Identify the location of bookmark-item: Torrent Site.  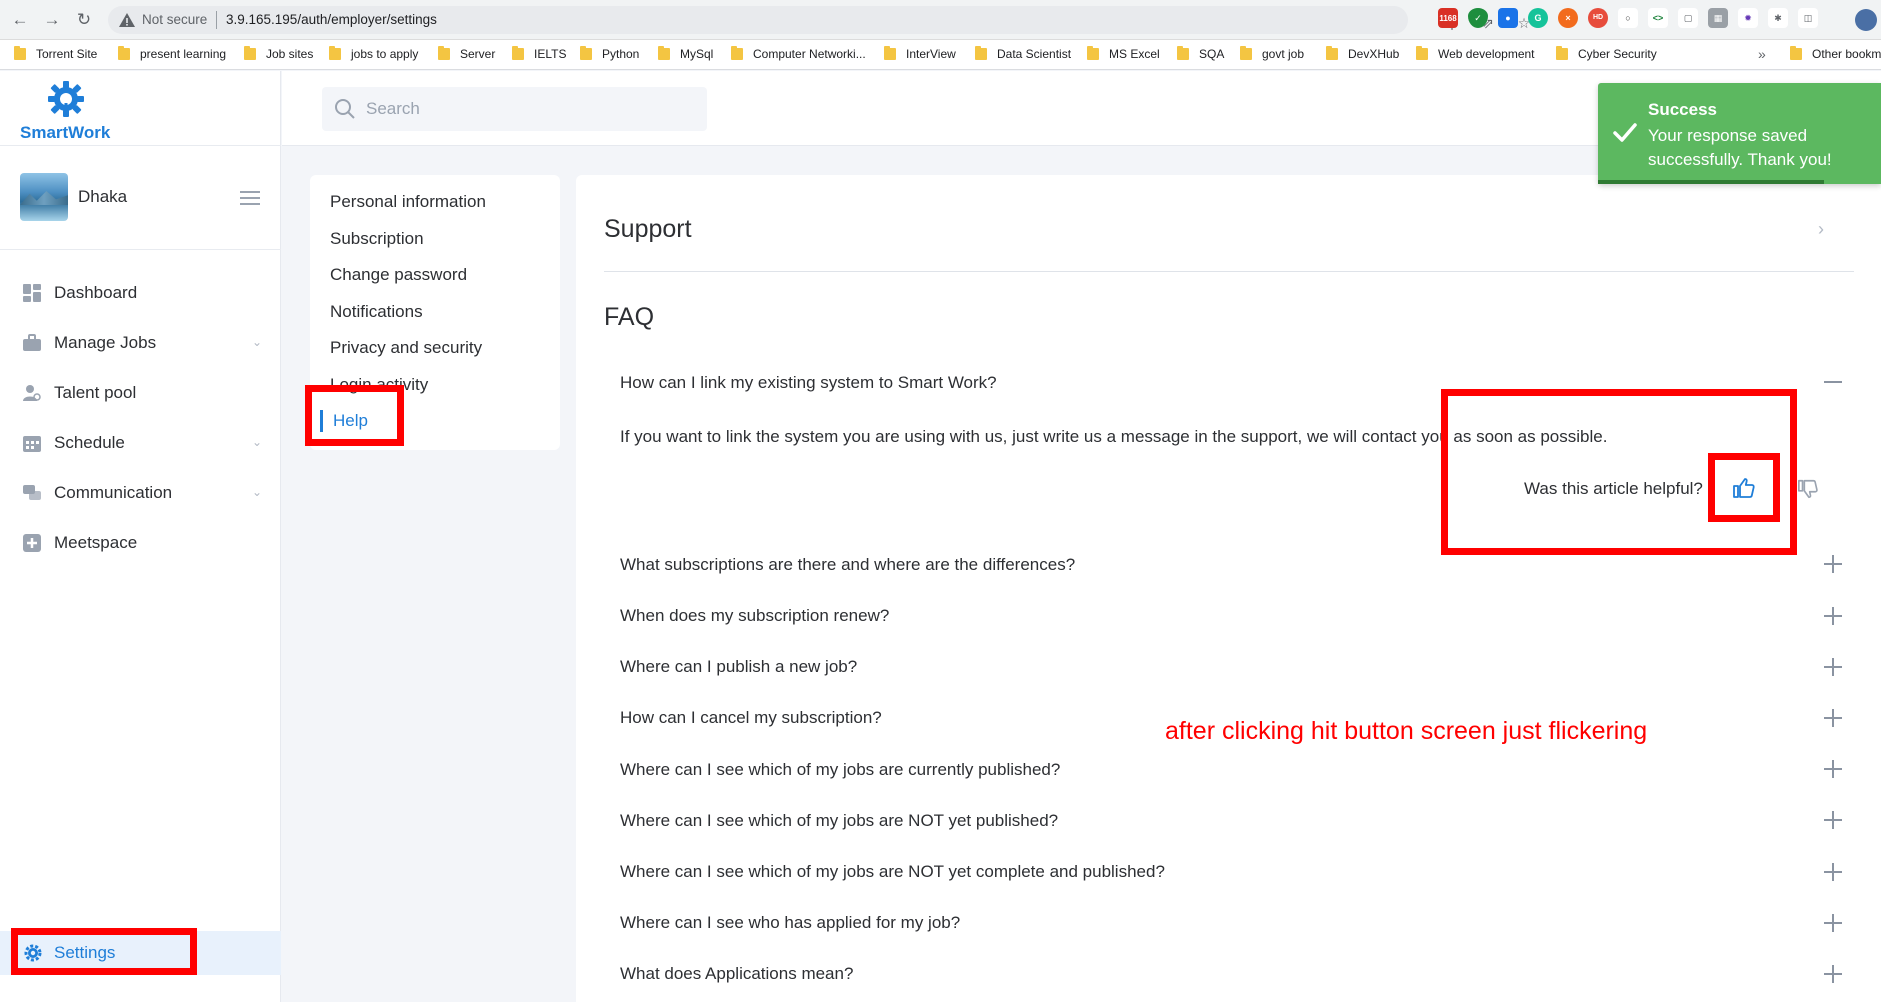
(55, 53).